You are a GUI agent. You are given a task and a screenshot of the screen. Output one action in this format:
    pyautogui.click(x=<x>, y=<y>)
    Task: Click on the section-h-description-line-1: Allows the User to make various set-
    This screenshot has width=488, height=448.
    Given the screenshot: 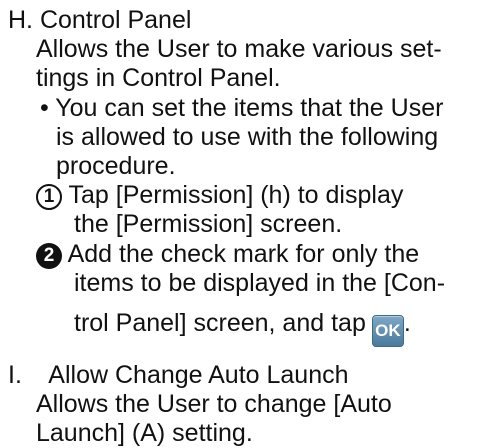 What is the action you would take?
    pyautogui.click(x=239, y=49)
    